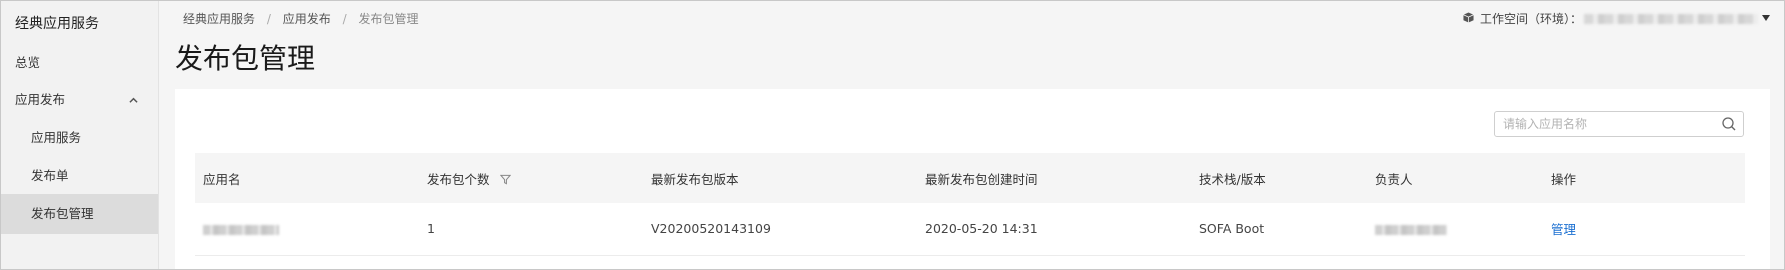  What do you see at coordinates (307, 19) in the screenshot?
I see `breadcrumb-item-app-release: 应用发布` at bounding box center [307, 19].